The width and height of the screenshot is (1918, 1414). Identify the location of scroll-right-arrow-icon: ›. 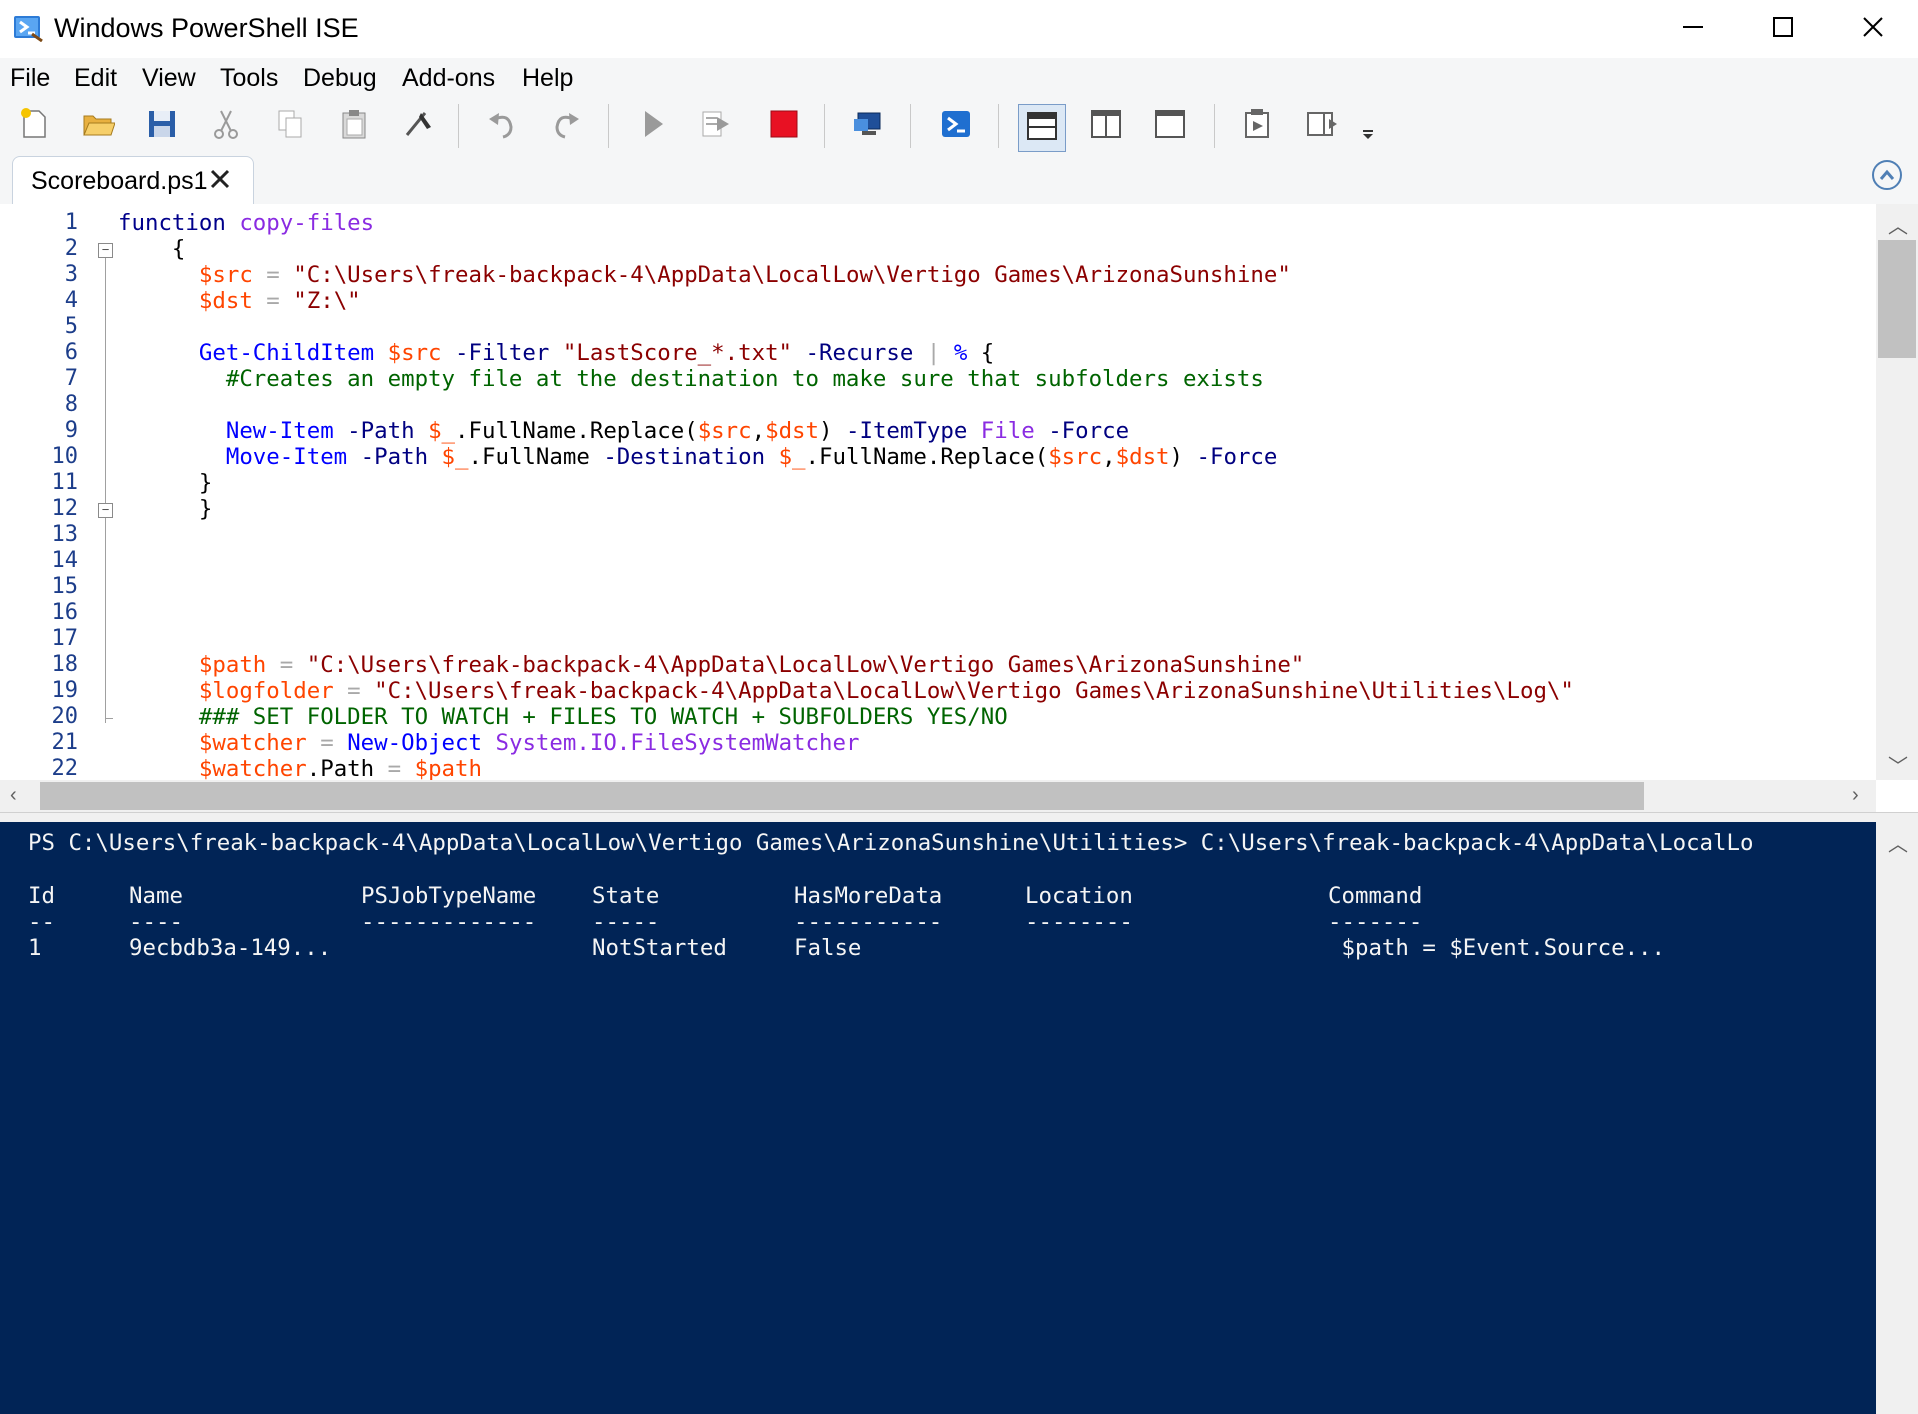
(1855, 795).